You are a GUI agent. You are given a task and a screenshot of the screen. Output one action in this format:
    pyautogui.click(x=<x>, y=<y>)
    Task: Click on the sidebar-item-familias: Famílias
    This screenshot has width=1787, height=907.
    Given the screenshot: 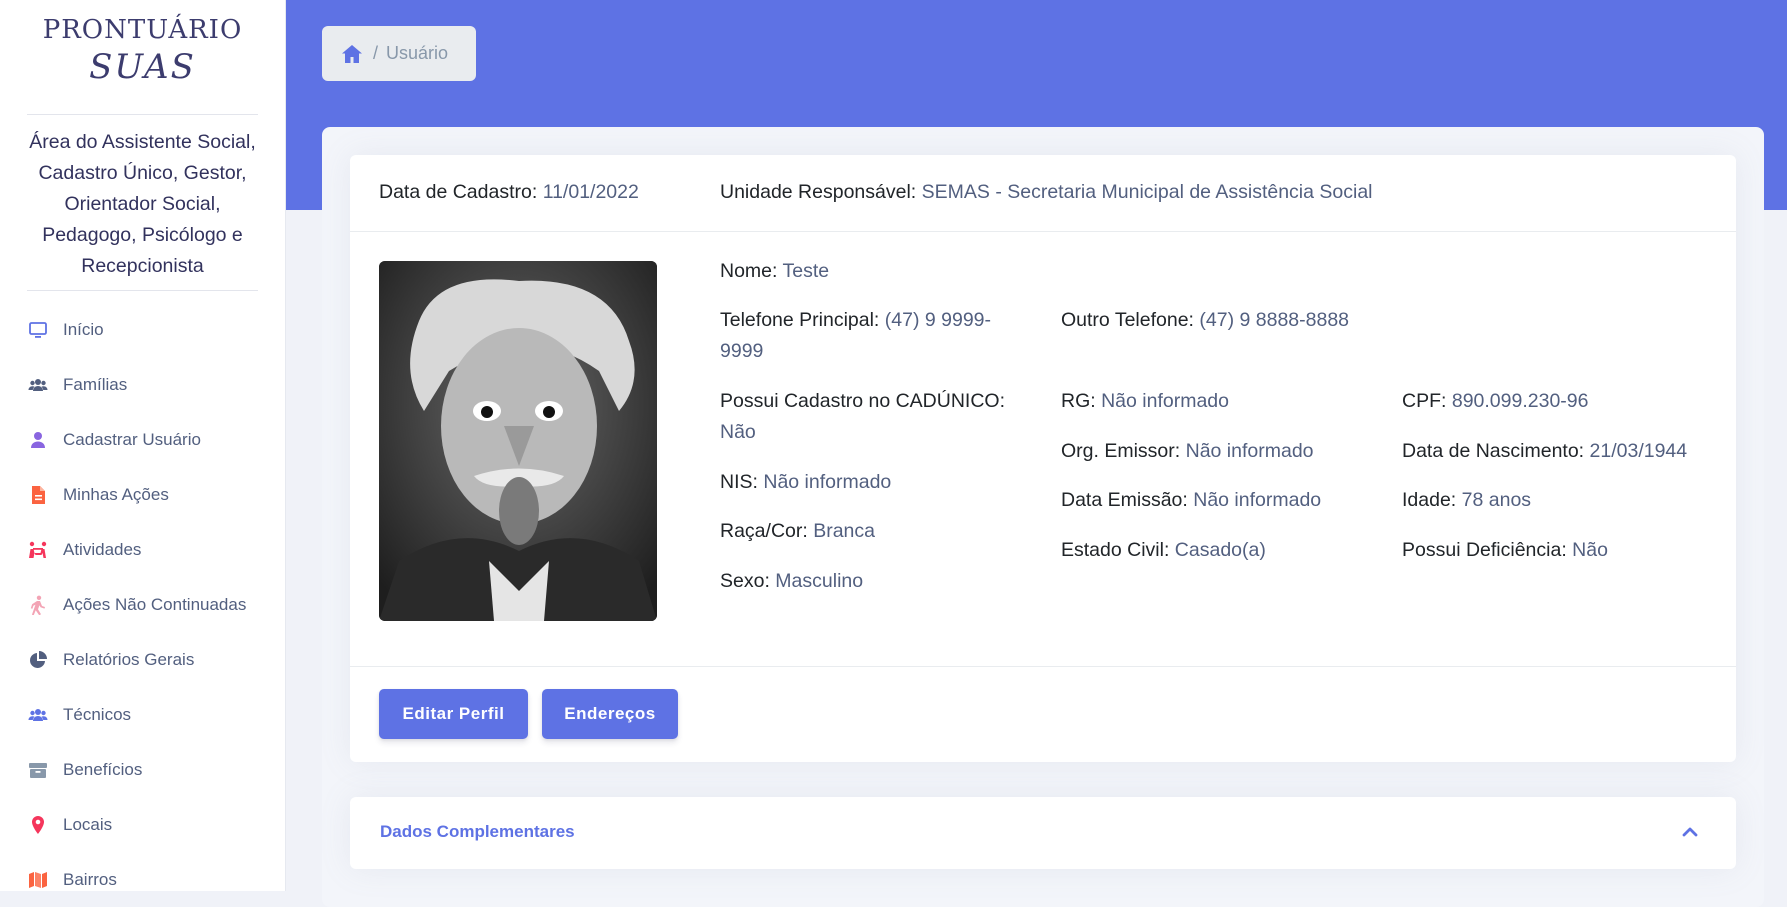 What is the action you would take?
    pyautogui.click(x=142, y=384)
    